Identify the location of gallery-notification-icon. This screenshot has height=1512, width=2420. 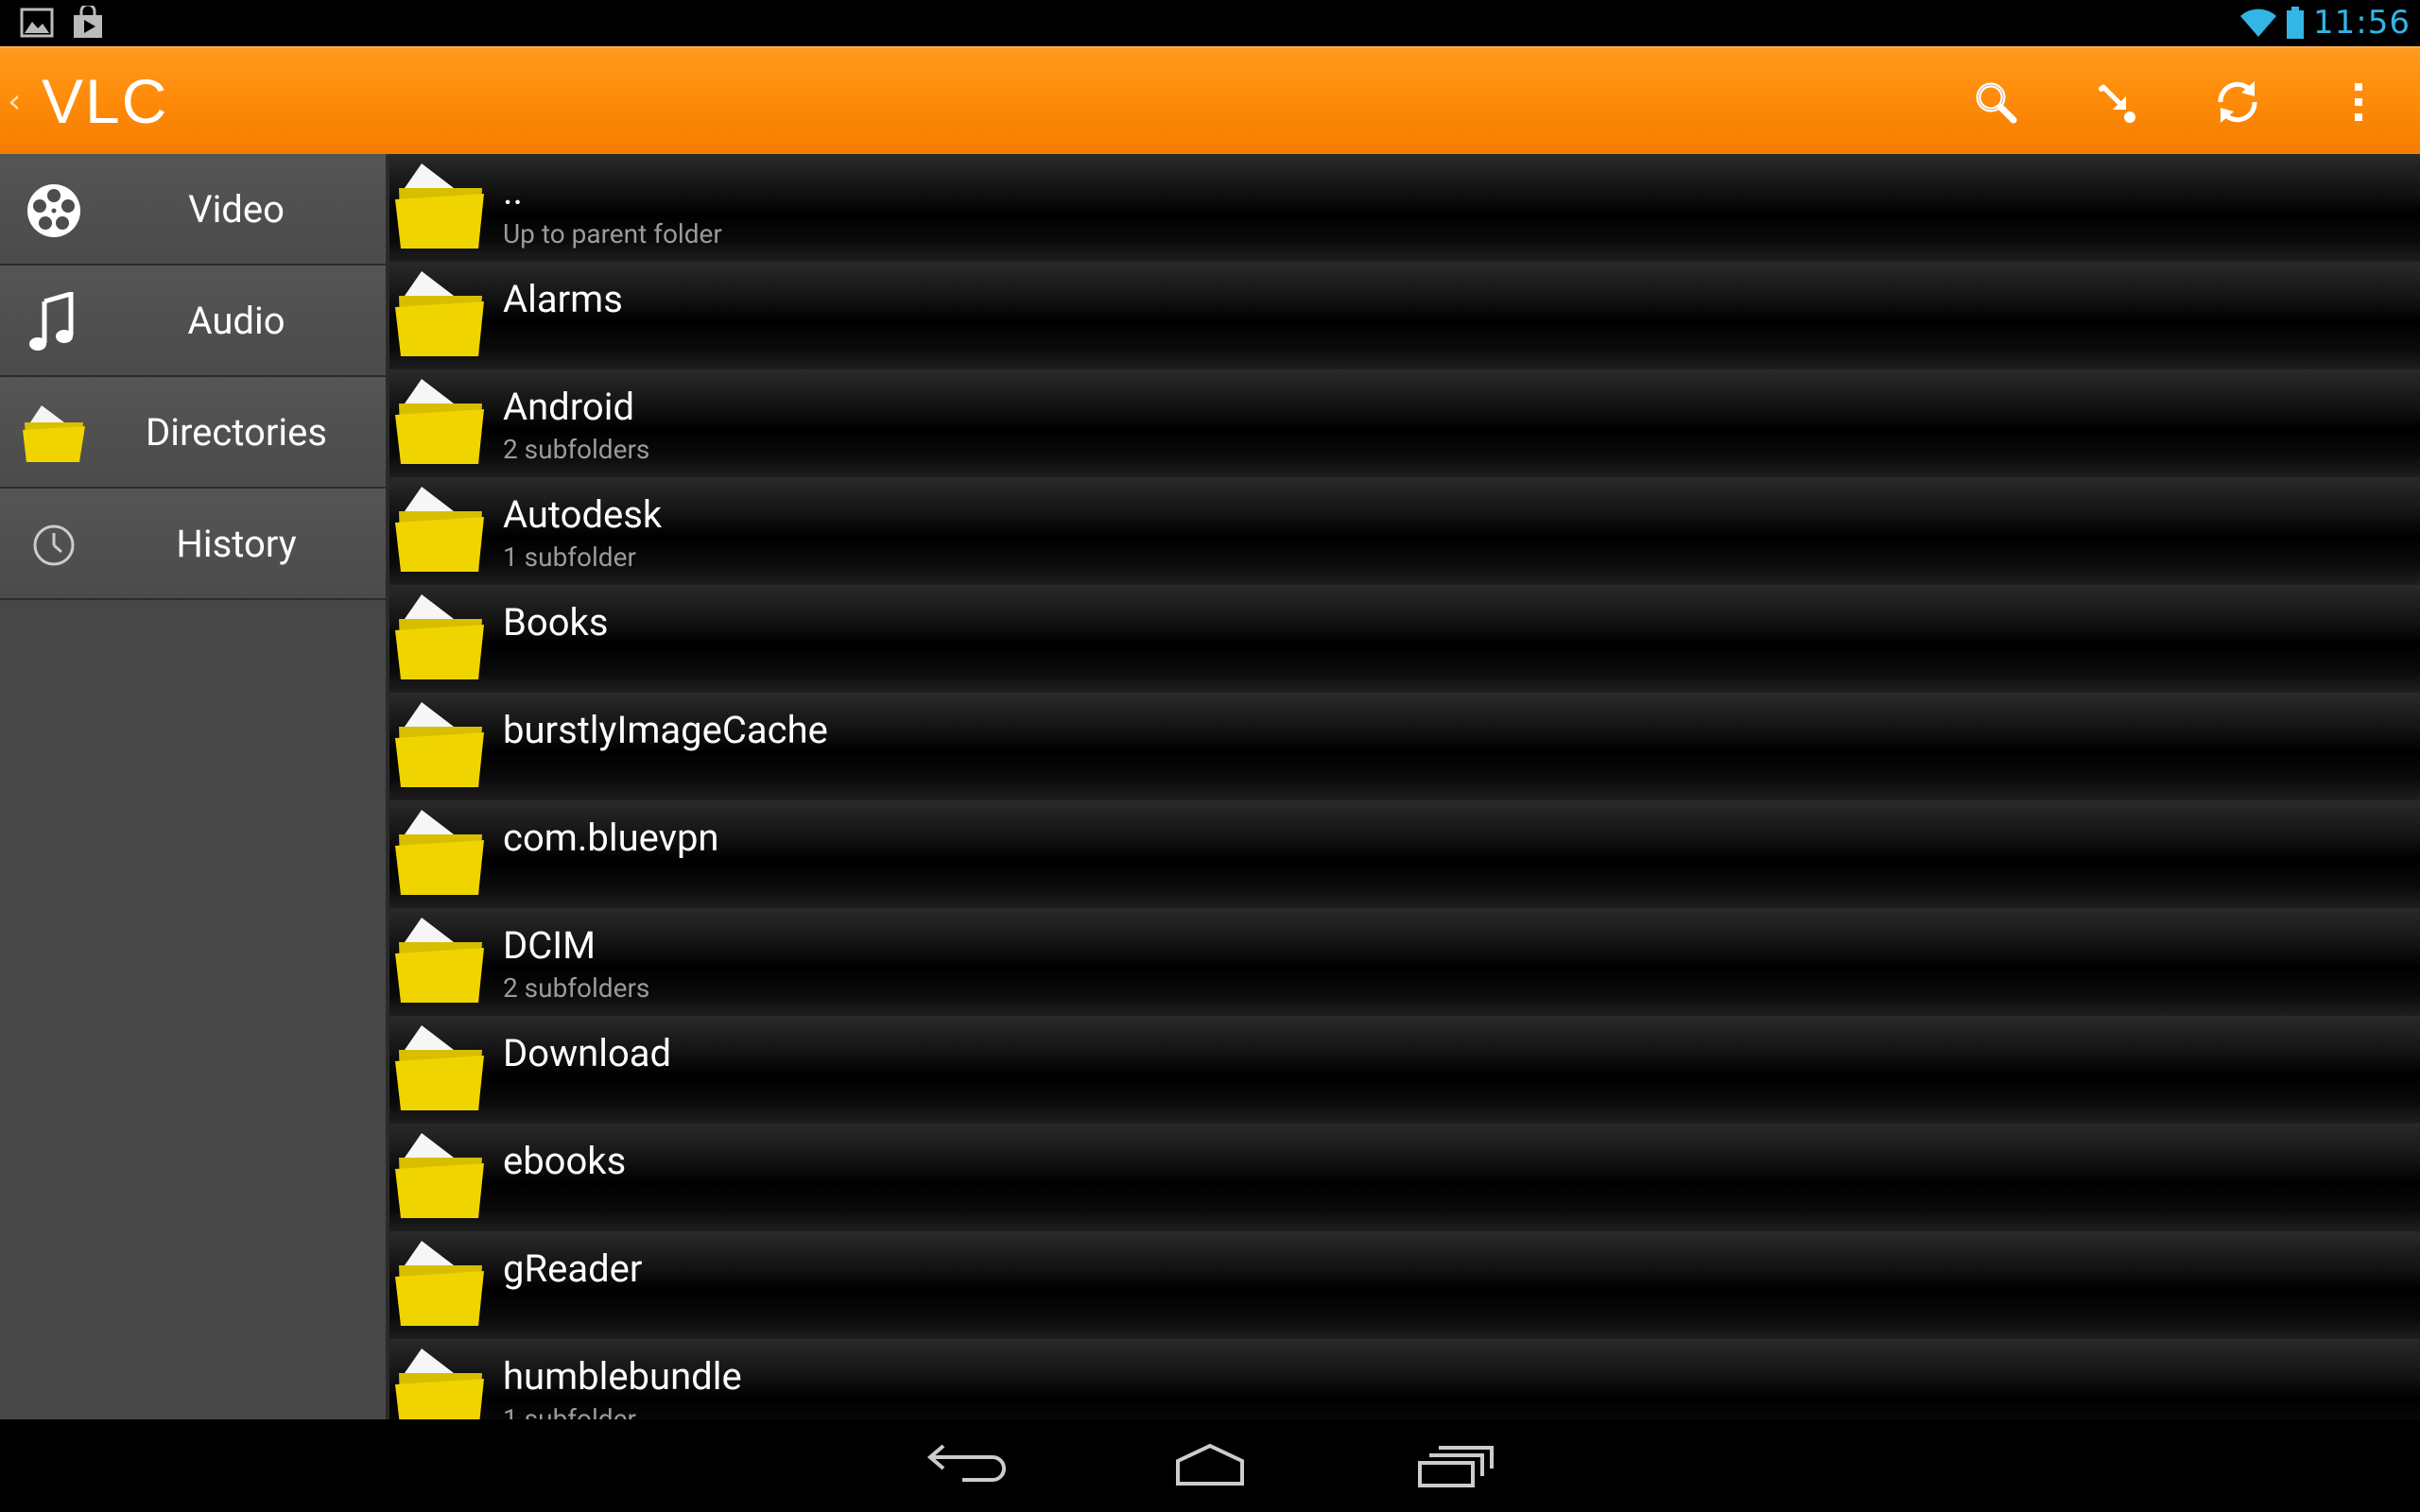
(37, 23).